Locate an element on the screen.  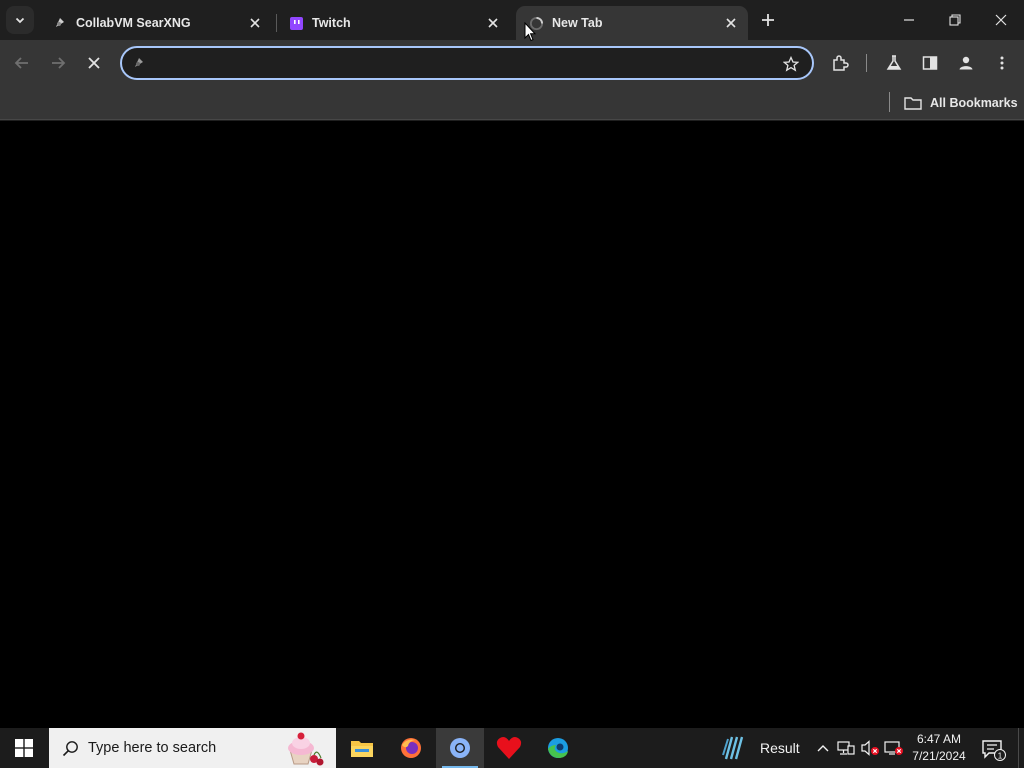
address-bar is located at coordinates (467, 63).